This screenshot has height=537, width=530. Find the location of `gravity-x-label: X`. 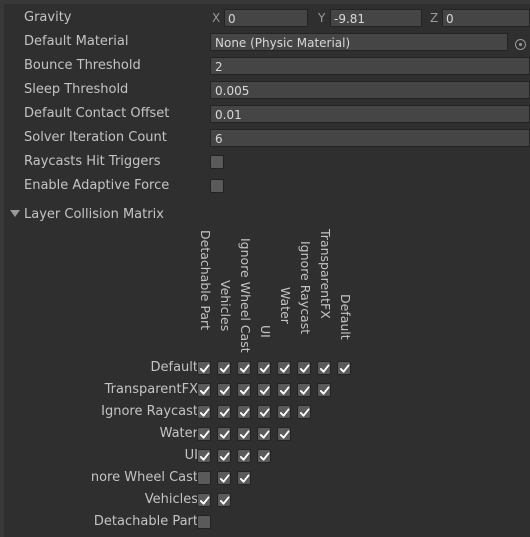

gravity-x-label: X is located at coordinates (216, 18).